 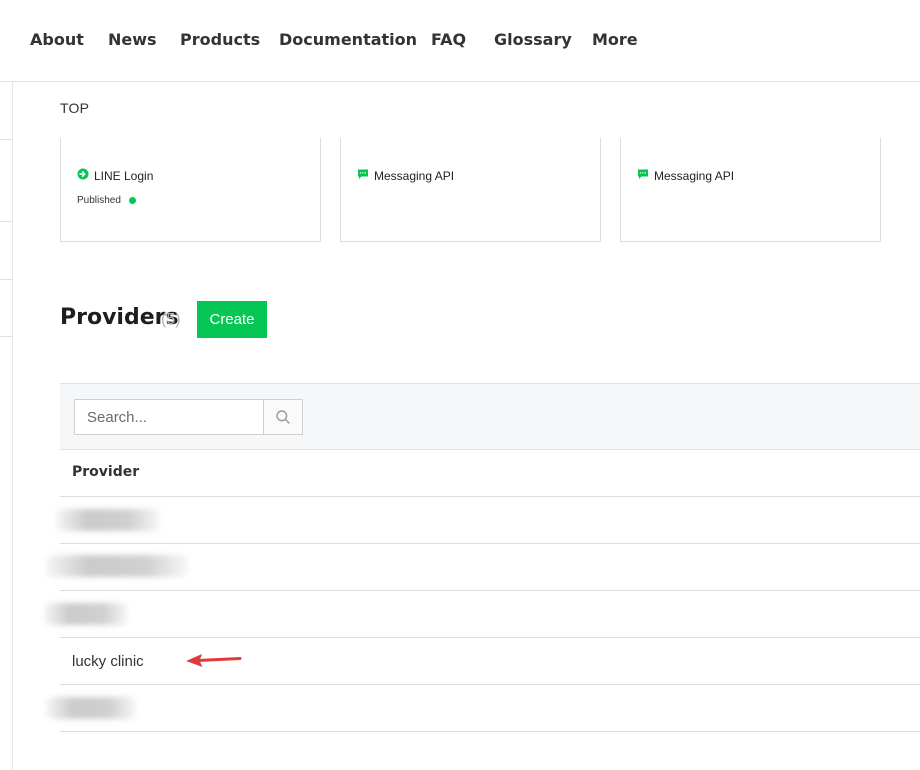 I want to click on nav-about: About, so click(x=57, y=39).